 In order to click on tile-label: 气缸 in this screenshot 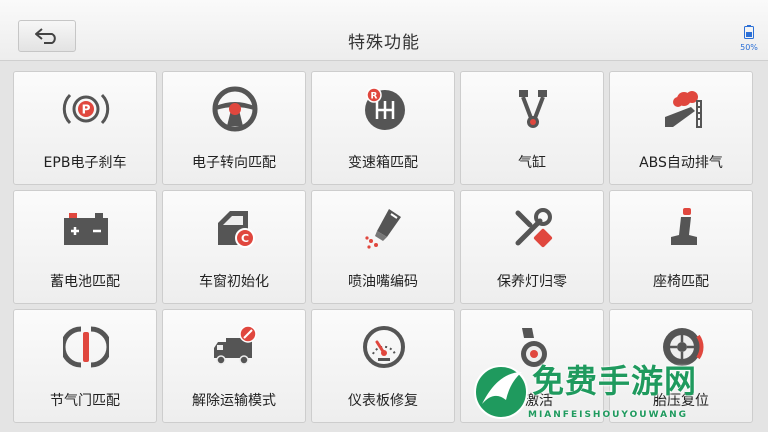, I will do `click(532, 163)`.